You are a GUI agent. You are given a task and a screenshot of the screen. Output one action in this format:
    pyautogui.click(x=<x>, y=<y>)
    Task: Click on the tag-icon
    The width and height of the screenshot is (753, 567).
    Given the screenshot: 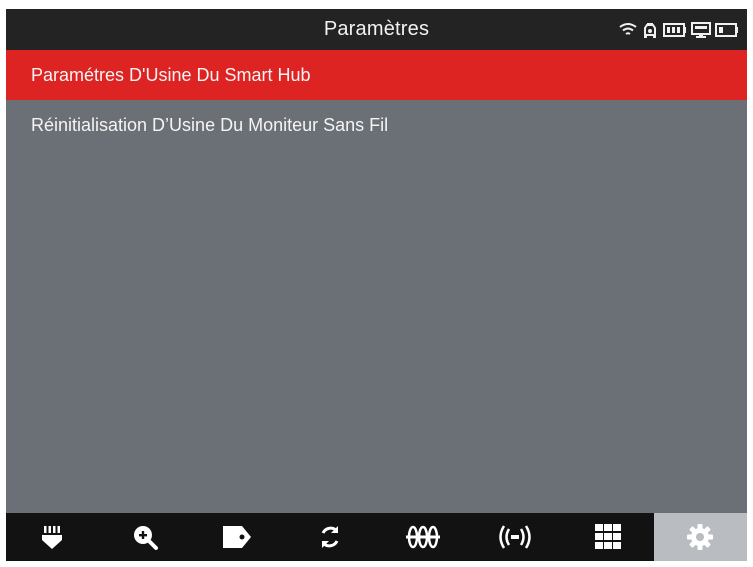 What is the action you would take?
    pyautogui.click(x=237, y=537)
    